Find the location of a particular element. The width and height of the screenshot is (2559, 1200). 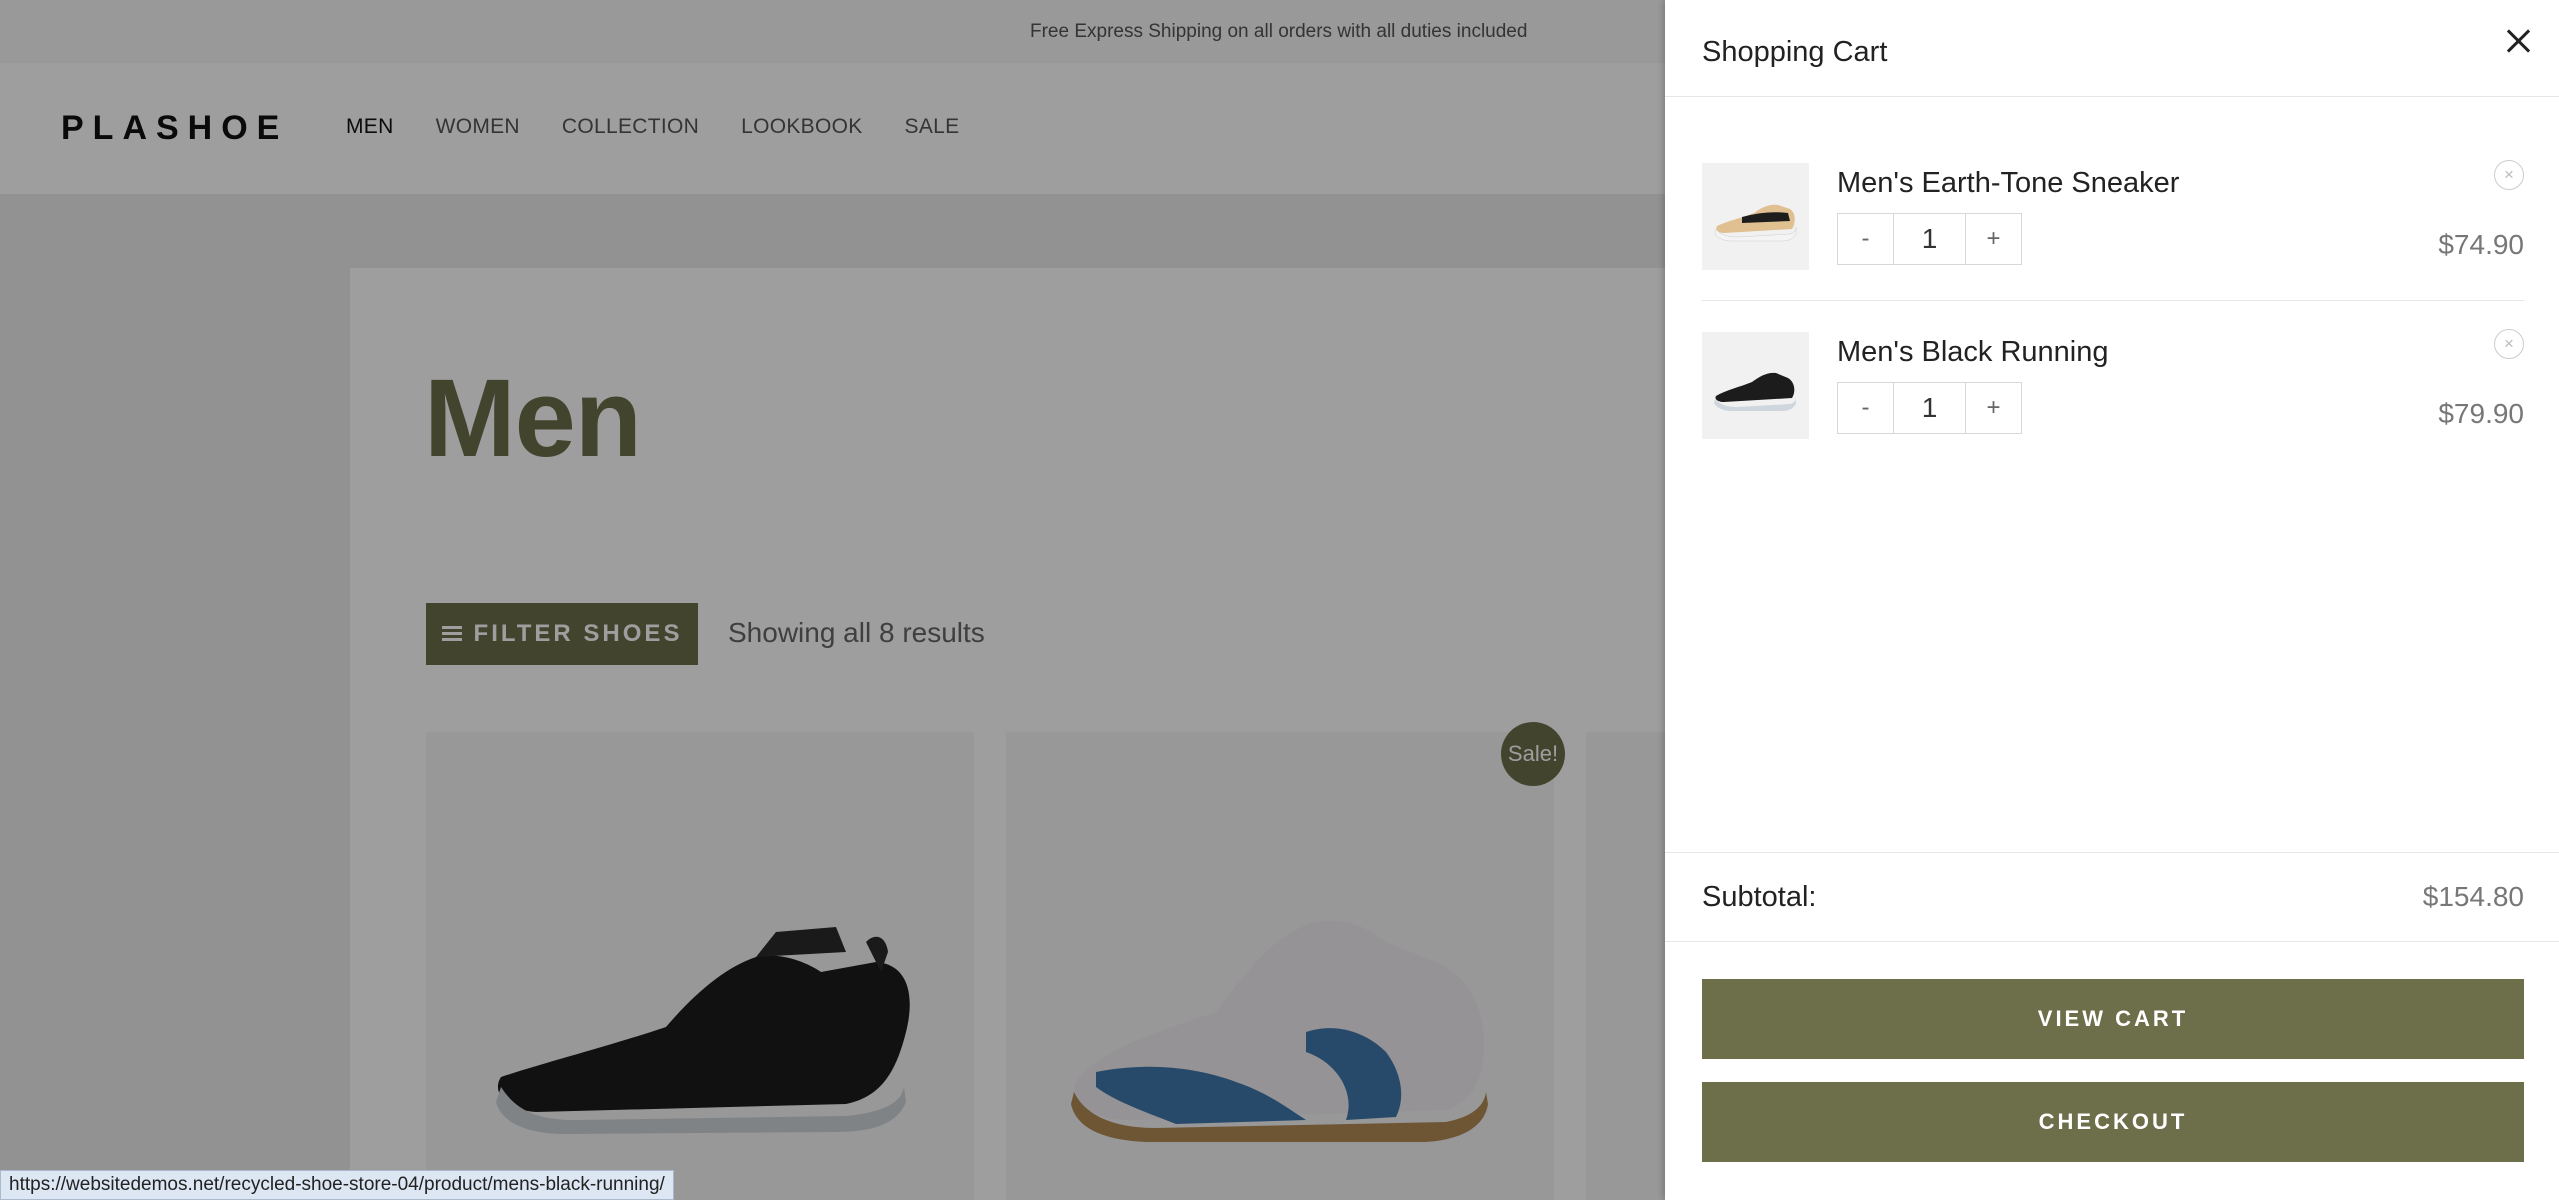

subtotal-value: $154.80 is located at coordinates (2473, 896).